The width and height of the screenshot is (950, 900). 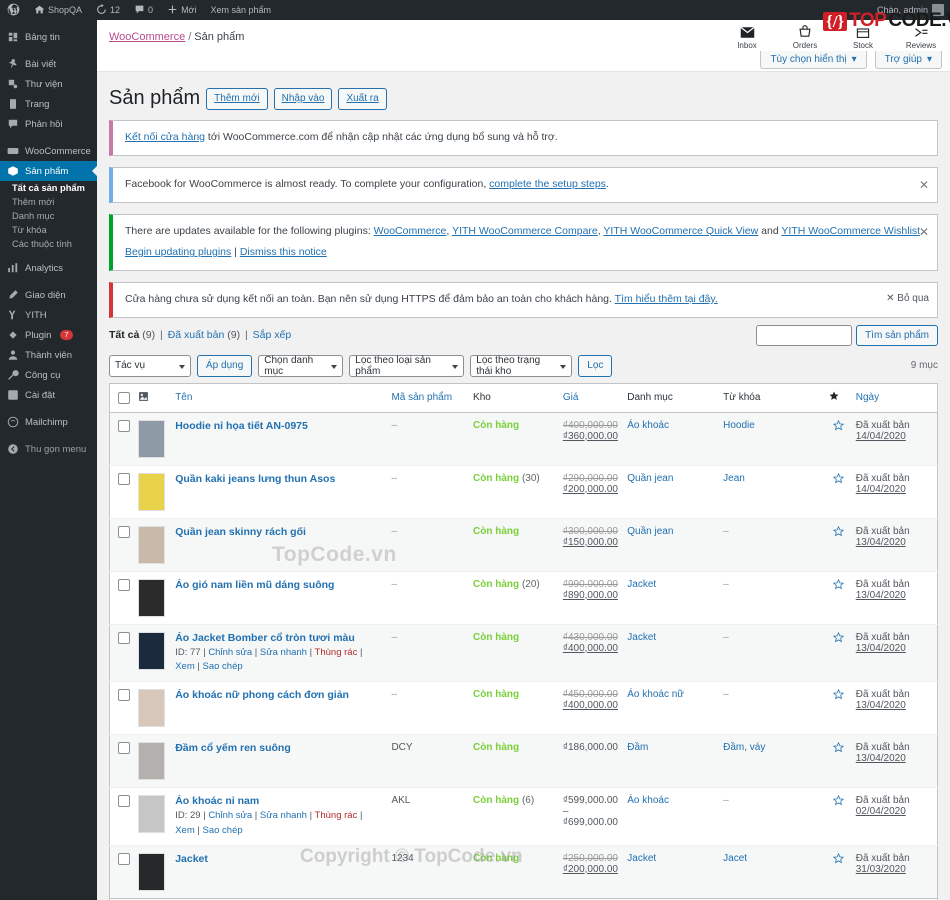 I want to click on breadcrumb-root: WooCommerce, so click(x=147, y=37).